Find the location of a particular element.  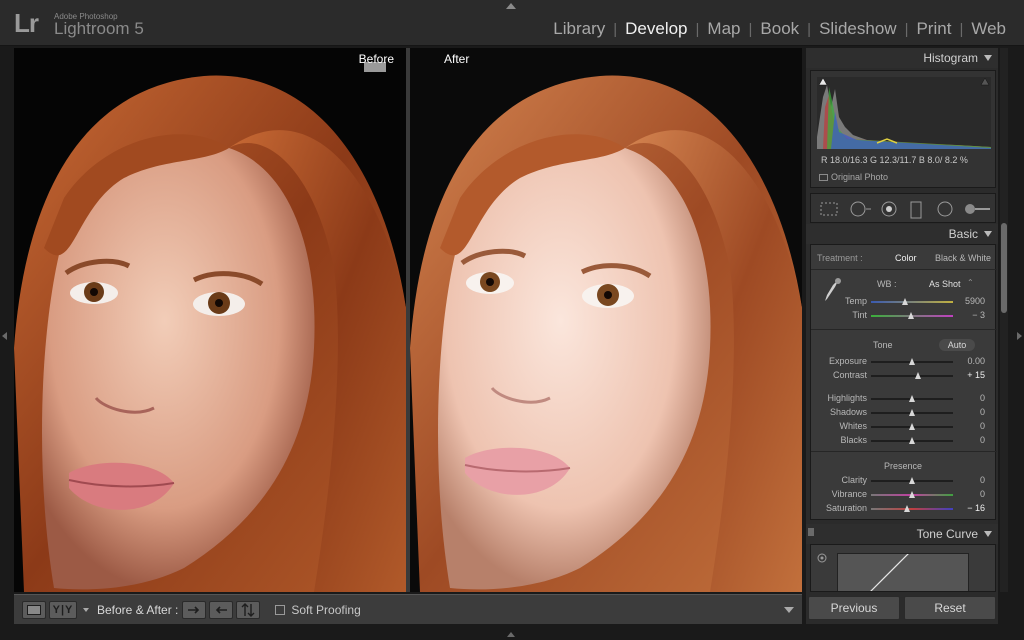

radial-filter-icon is located at coordinates (945, 209).